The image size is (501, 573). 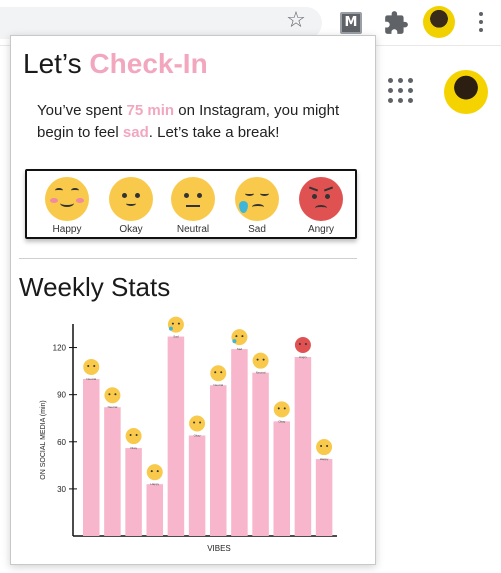 What do you see at coordinates (131, 229) in the screenshot?
I see `mood-label: Okay` at bounding box center [131, 229].